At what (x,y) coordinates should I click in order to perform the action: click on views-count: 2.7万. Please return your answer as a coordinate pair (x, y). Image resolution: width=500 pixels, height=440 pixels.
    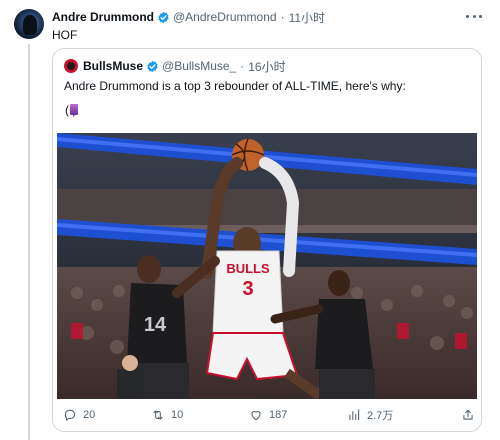
    Looking at the image, I should click on (380, 416).